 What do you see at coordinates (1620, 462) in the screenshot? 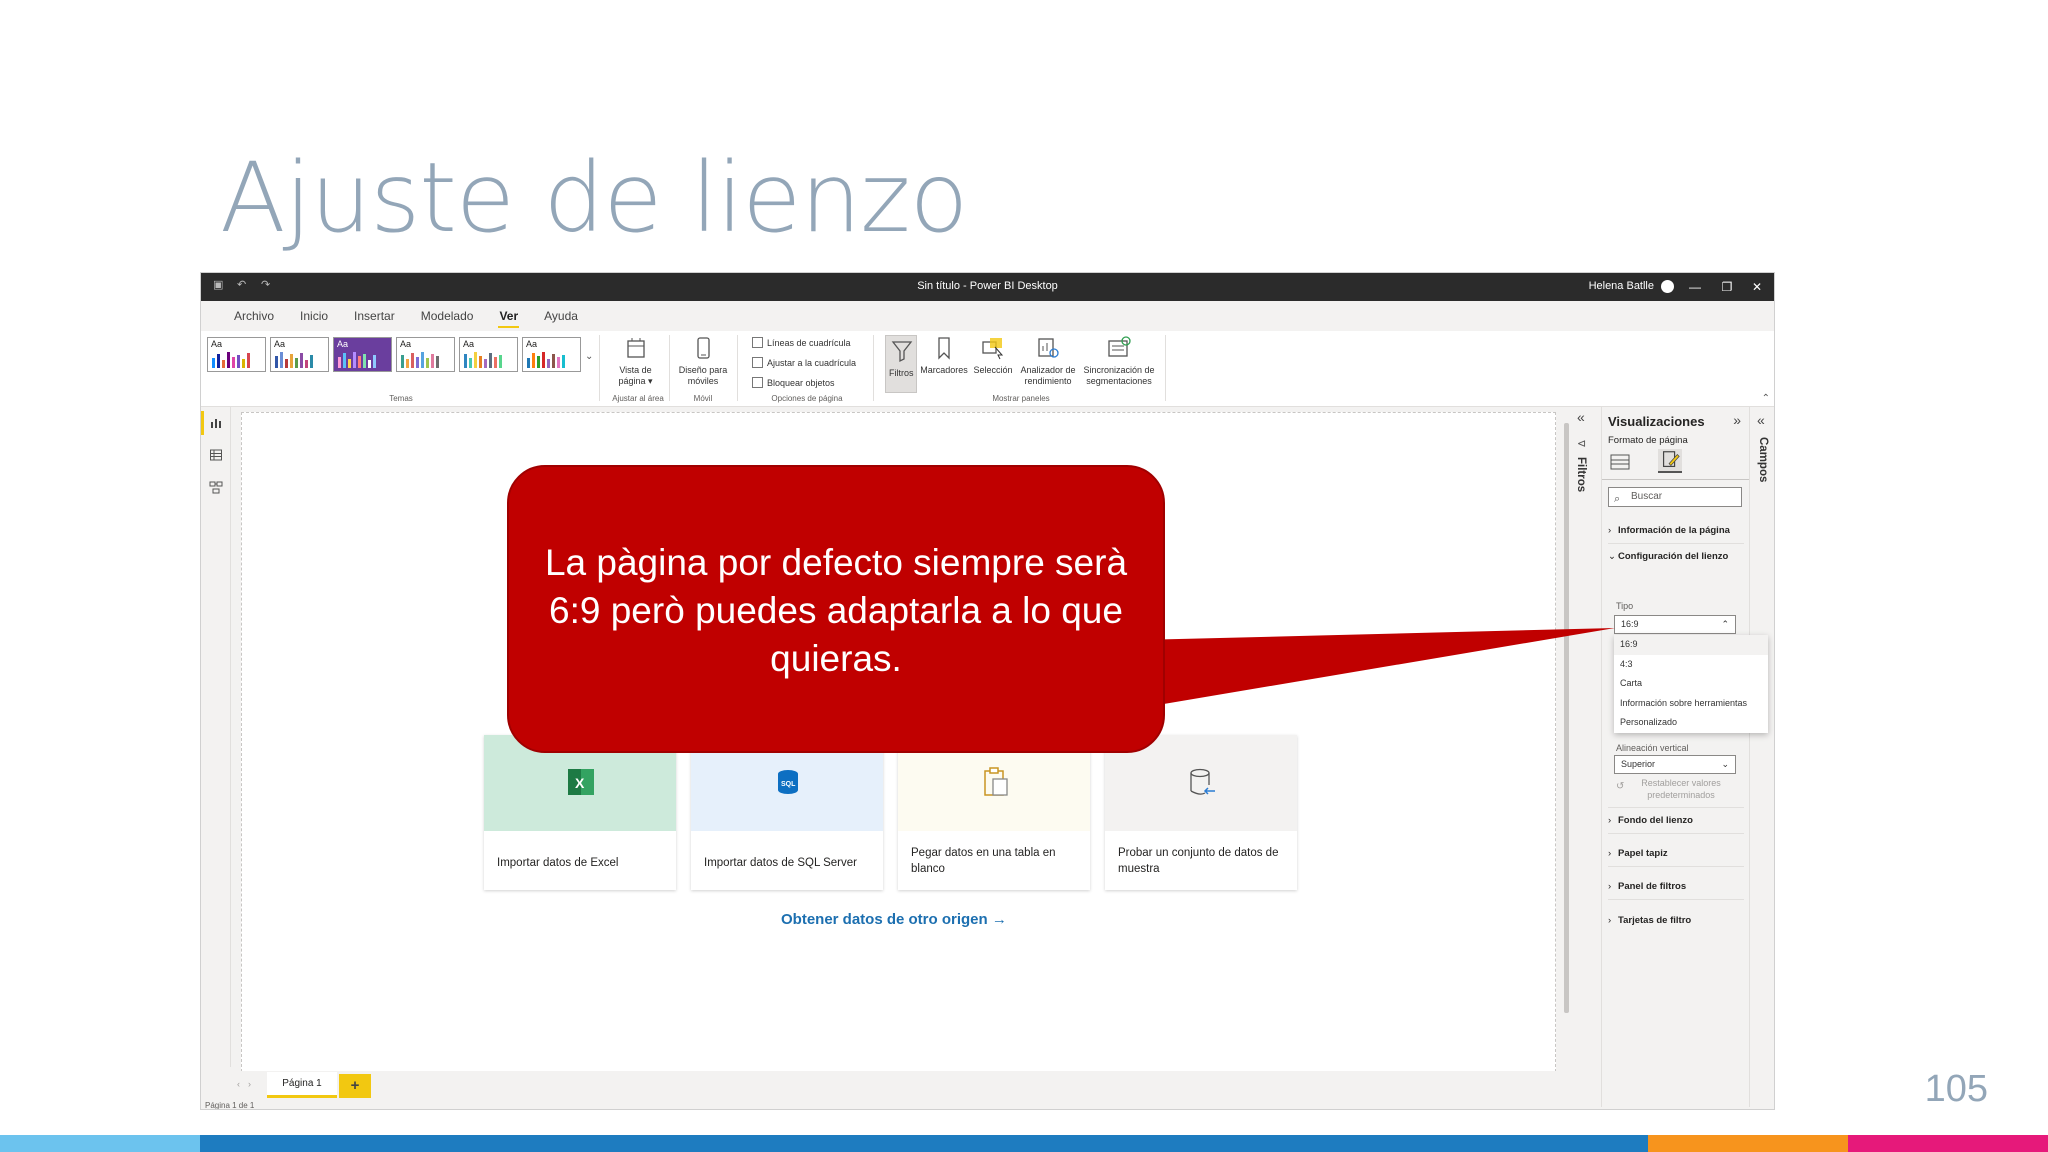
I see `build-visual-icon` at bounding box center [1620, 462].